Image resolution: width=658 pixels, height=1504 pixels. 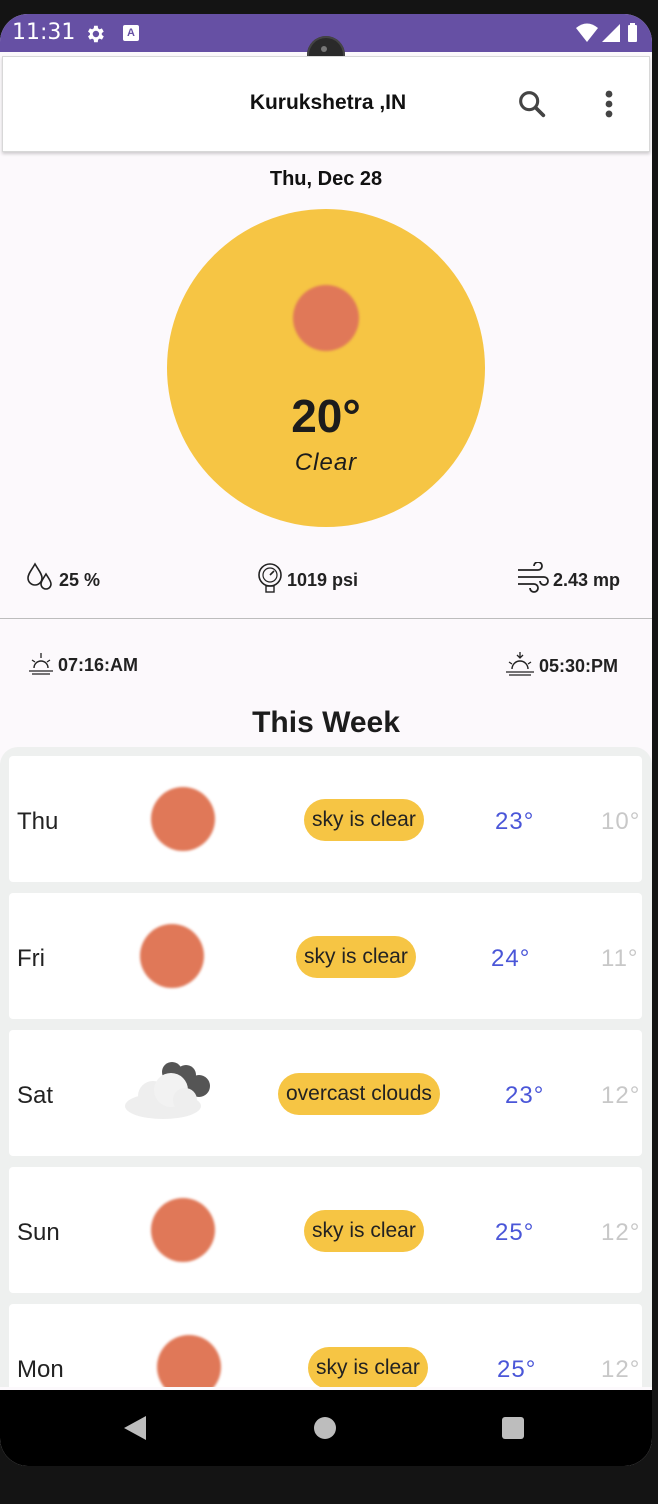 I want to click on home-icon, so click(x=325, y=1428).